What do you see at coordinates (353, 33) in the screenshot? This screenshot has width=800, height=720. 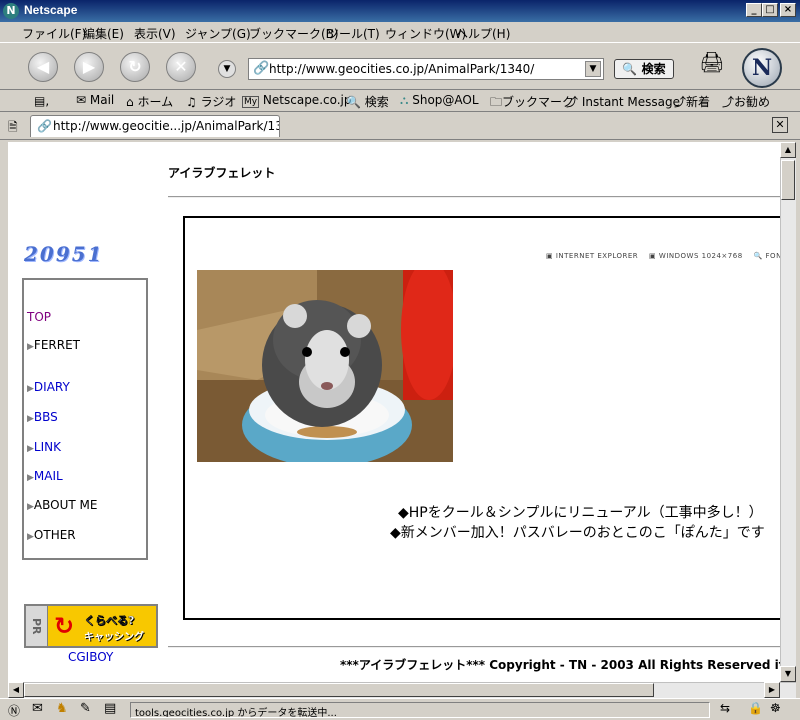 I see `menu-tools: ツール(T)` at bounding box center [353, 33].